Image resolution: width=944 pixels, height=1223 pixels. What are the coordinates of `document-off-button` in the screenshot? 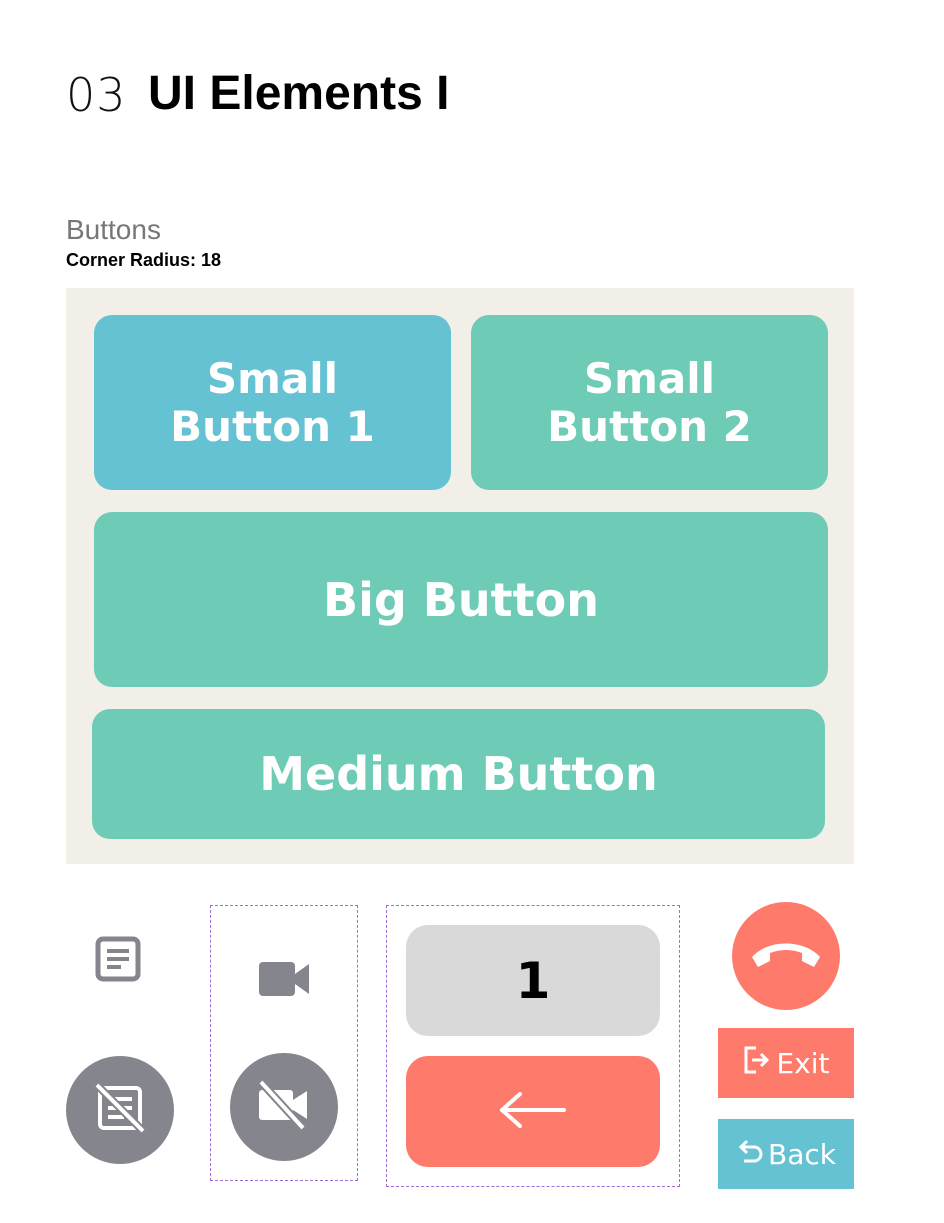 It's located at (120, 1110).